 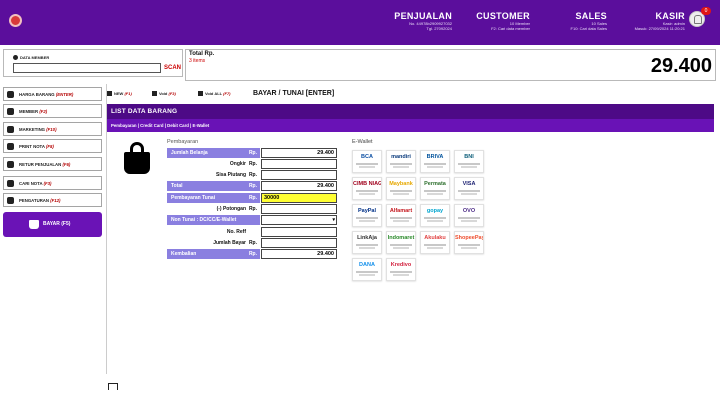 I want to click on ewallet-option: OVO, so click(x=469, y=215).